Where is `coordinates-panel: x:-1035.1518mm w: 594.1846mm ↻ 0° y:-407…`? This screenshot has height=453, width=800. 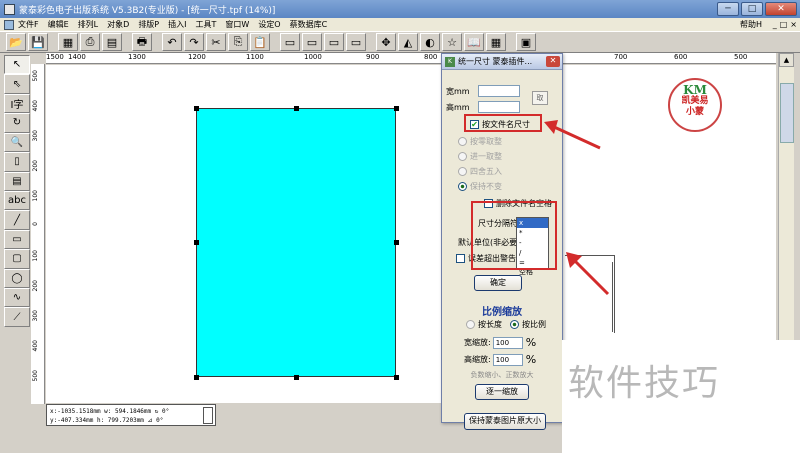 coordinates-panel: x:-1035.1518mm w: 594.1846mm ↻ 0° y:-407… is located at coordinates (131, 415).